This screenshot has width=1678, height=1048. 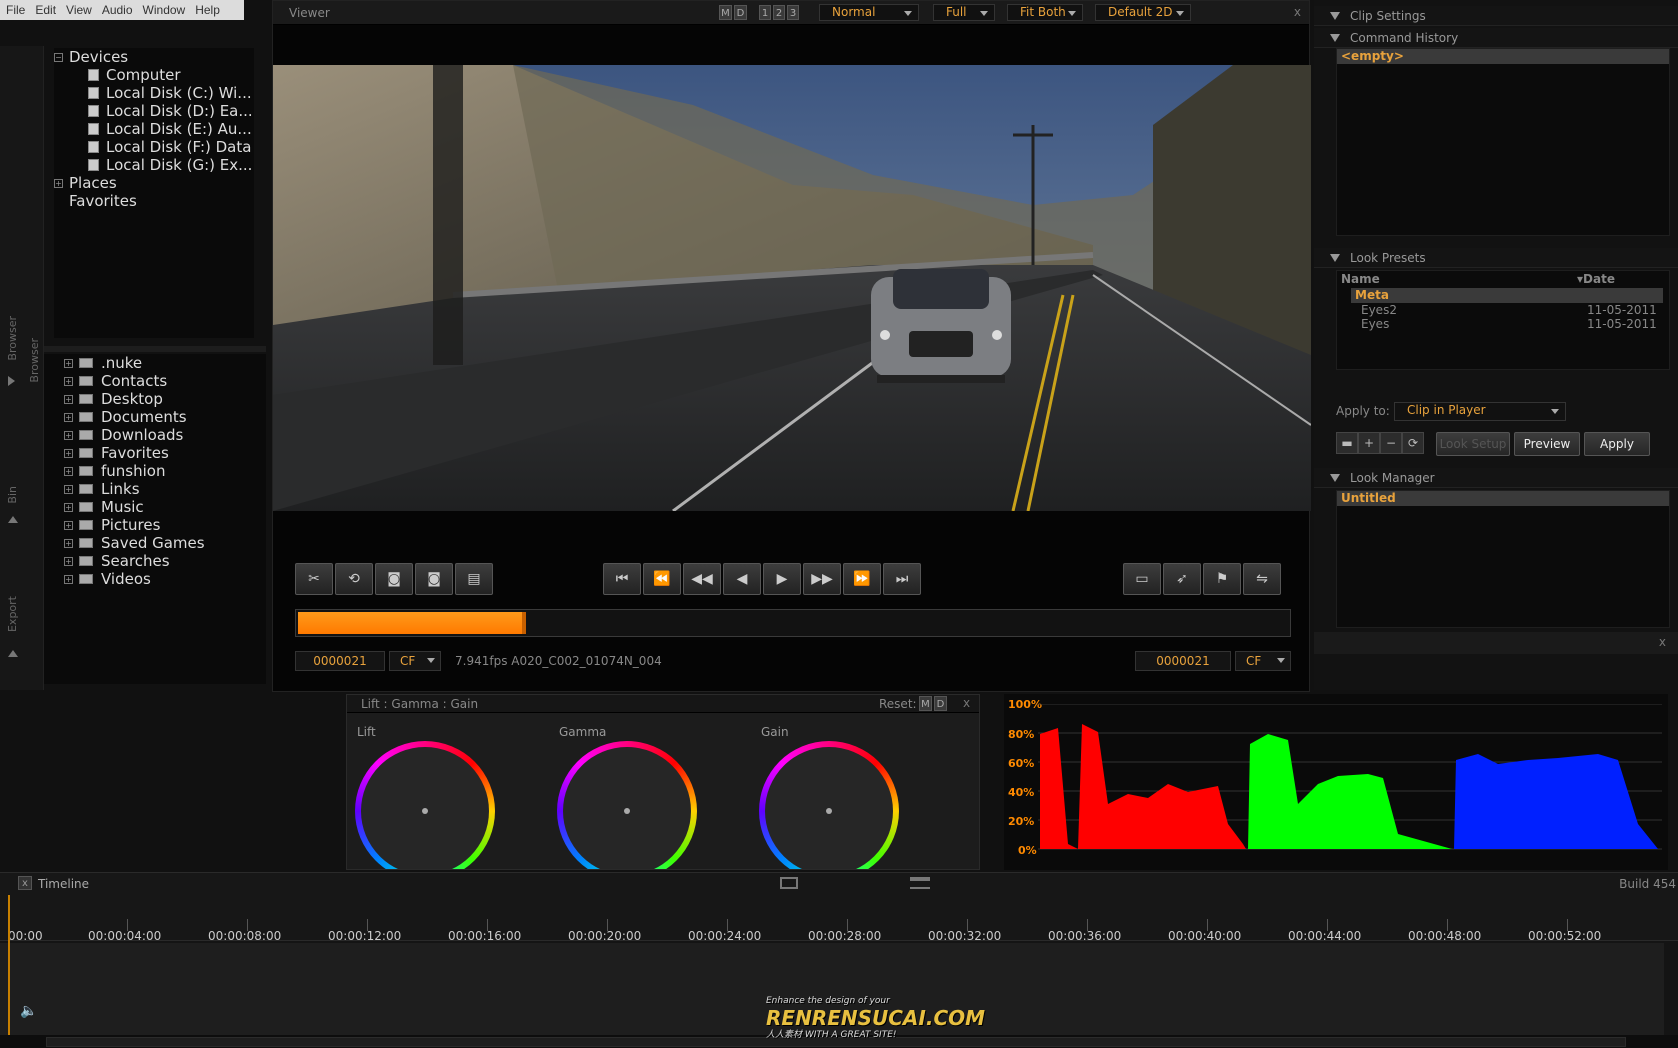 What do you see at coordinates (782, 579) in the screenshot?
I see `play-button: ▶` at bounding box center [782, 579].